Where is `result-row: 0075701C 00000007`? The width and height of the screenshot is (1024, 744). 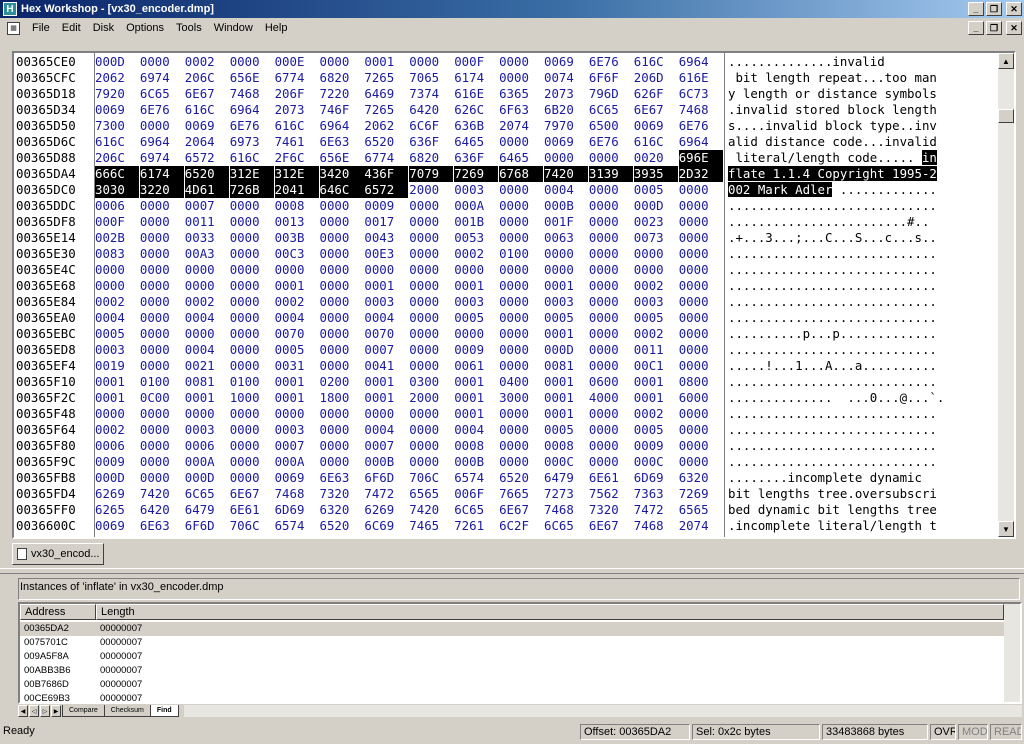 result-row: 0075701C 00000007 is located at coordinates (512, 643).